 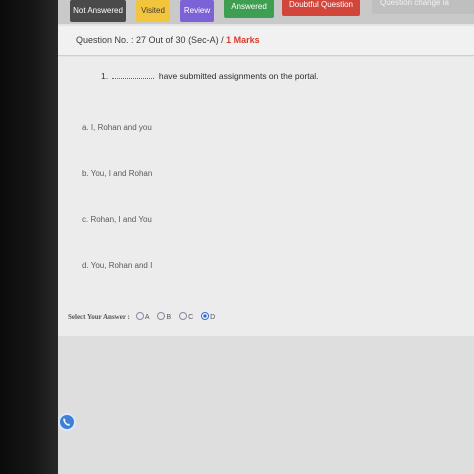 I want to click on answered-button: Answered, so click(x=249, y=9).